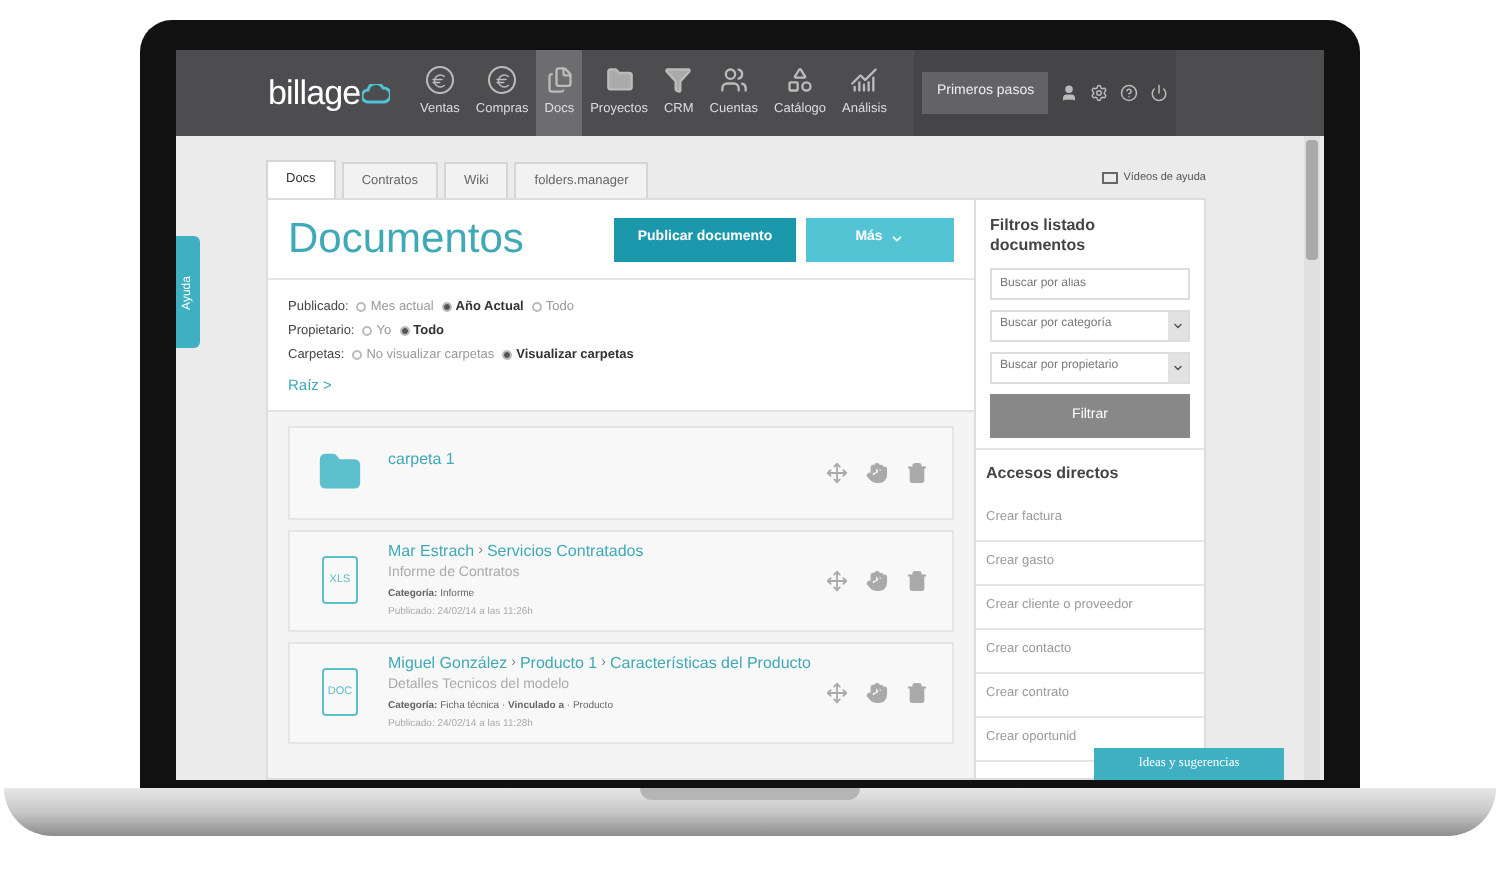 The image size is (1500, 890). I want to click on document-link: Producto 1, so click(558, 663).